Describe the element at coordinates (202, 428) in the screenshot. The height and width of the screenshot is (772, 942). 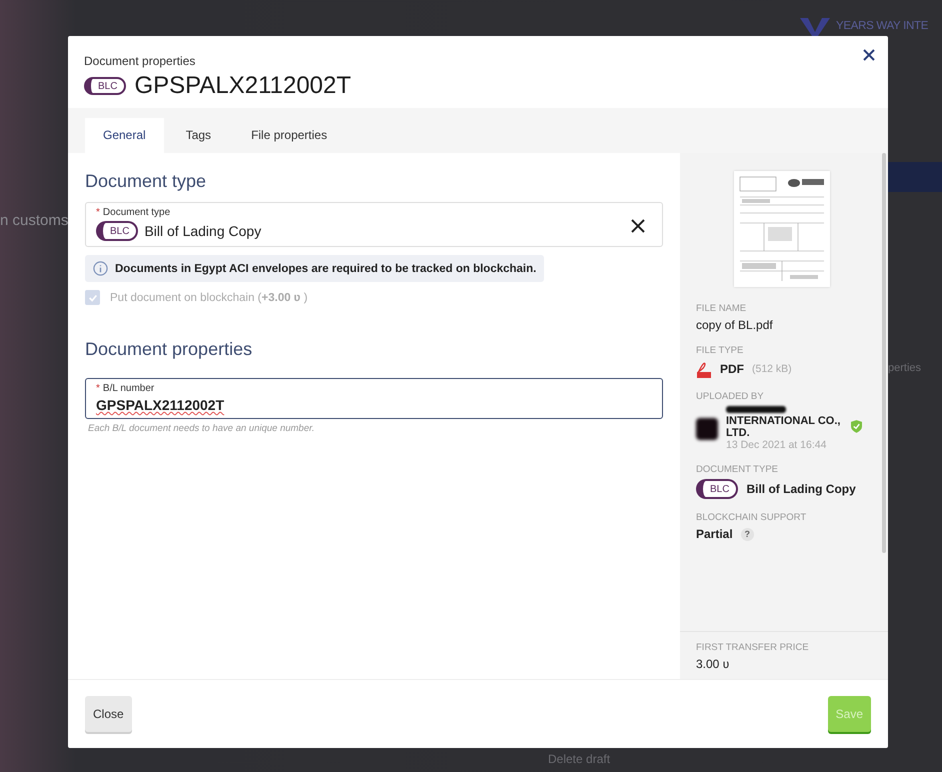
I see `field-hint: Each B/L document needs to have an unique number.` at that location.